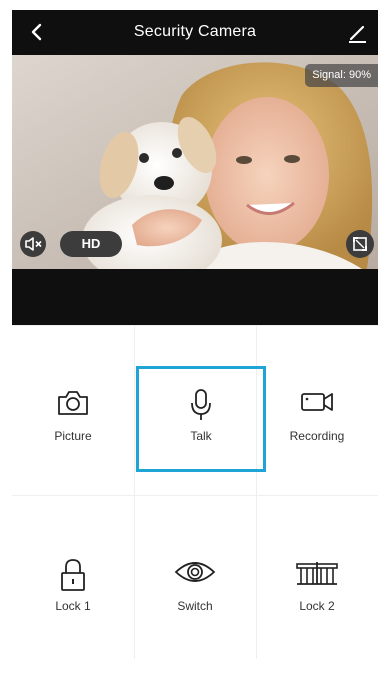 The image size is (378, 676). I want to click on fullscreen-button, so click(360, 244).